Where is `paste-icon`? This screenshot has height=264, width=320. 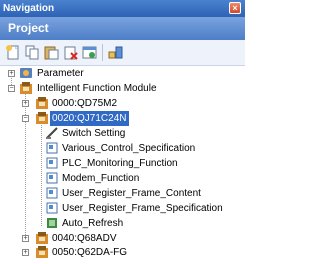
paste-icon is located at coordinates (51, 52).